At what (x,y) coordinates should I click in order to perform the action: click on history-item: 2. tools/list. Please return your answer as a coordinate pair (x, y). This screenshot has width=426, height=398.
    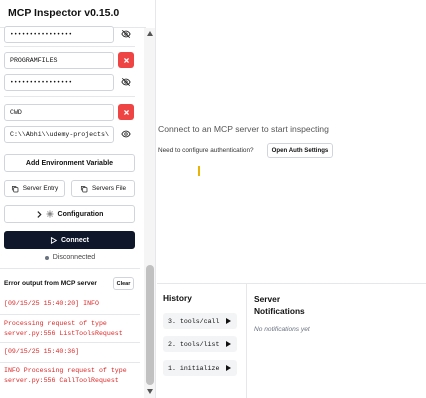
    Looking at the image, I should click on (200, 344).